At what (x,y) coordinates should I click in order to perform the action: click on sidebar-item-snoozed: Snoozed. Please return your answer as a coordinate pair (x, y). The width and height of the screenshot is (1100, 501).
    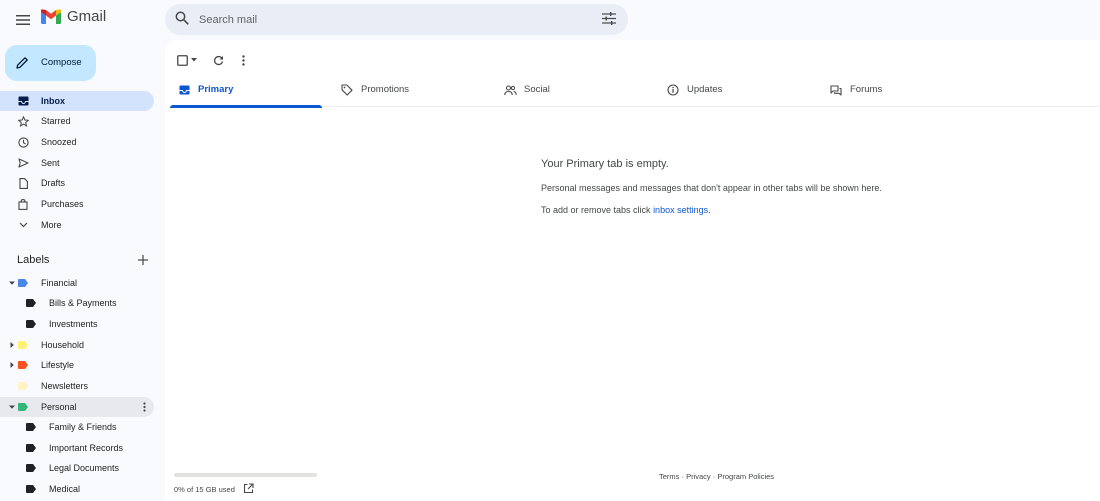
    Looking at the image, I should click on (77, 142).